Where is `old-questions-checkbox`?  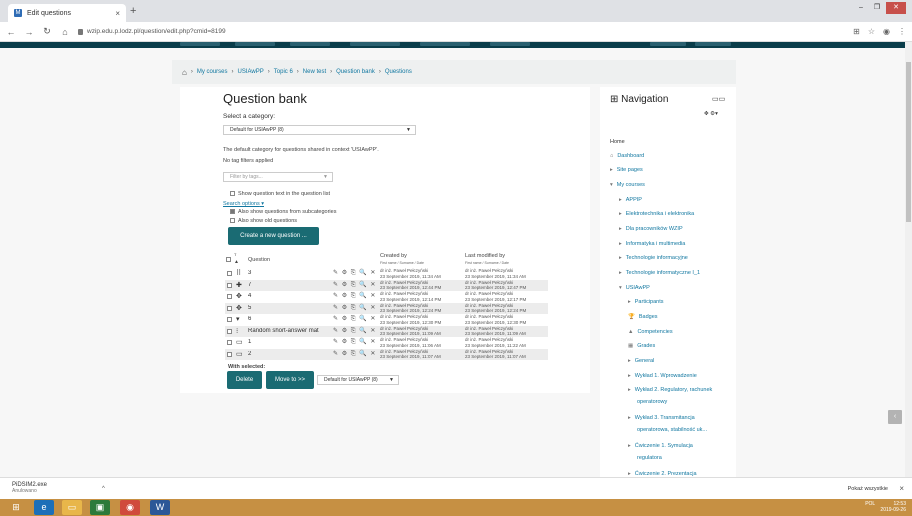 old-questions-checkbox is located at coordinates (232, 221).